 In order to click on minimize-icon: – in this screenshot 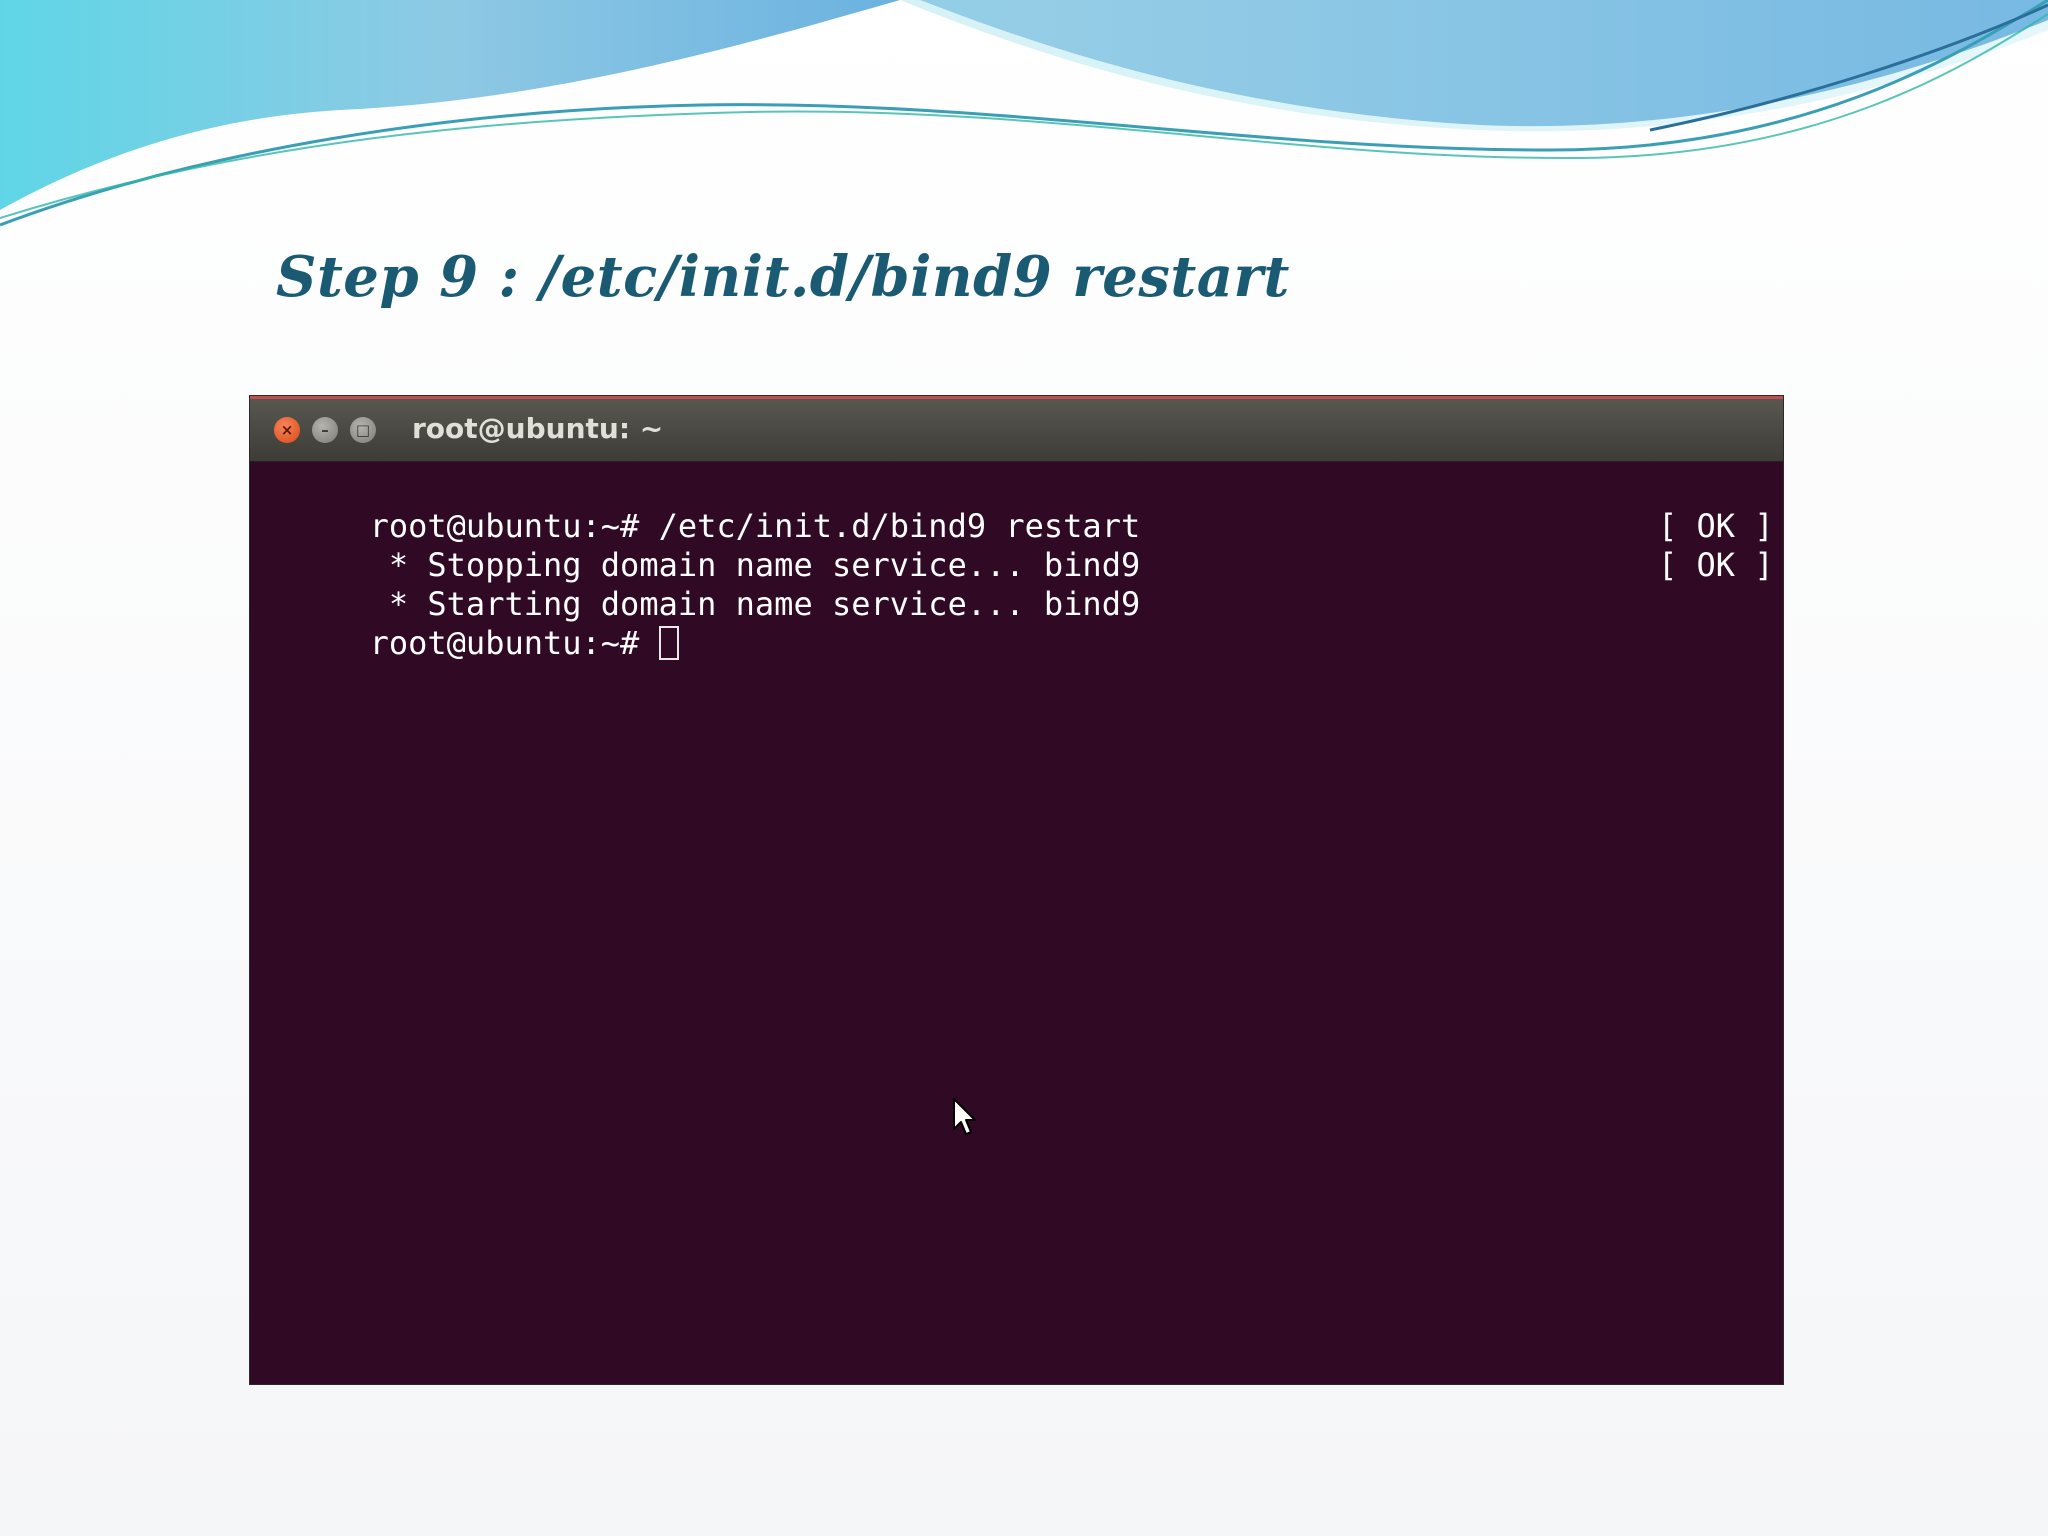, I will do `click(325, 429)`.